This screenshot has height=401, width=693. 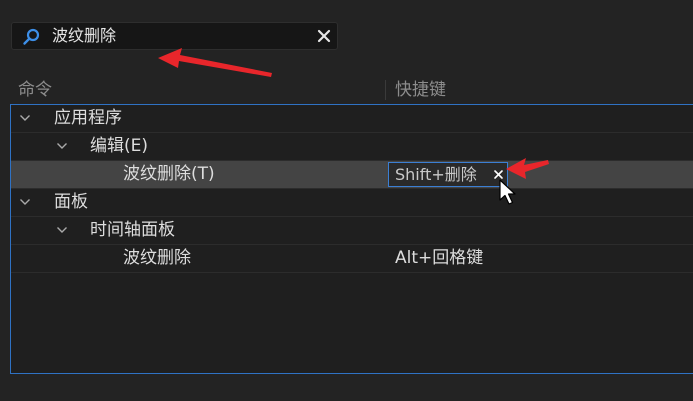 What do you see at coordinates (119, 146) in the screenshot?
I see `tree-row-label: 编辑(E)` at bounding box center [119, 146].